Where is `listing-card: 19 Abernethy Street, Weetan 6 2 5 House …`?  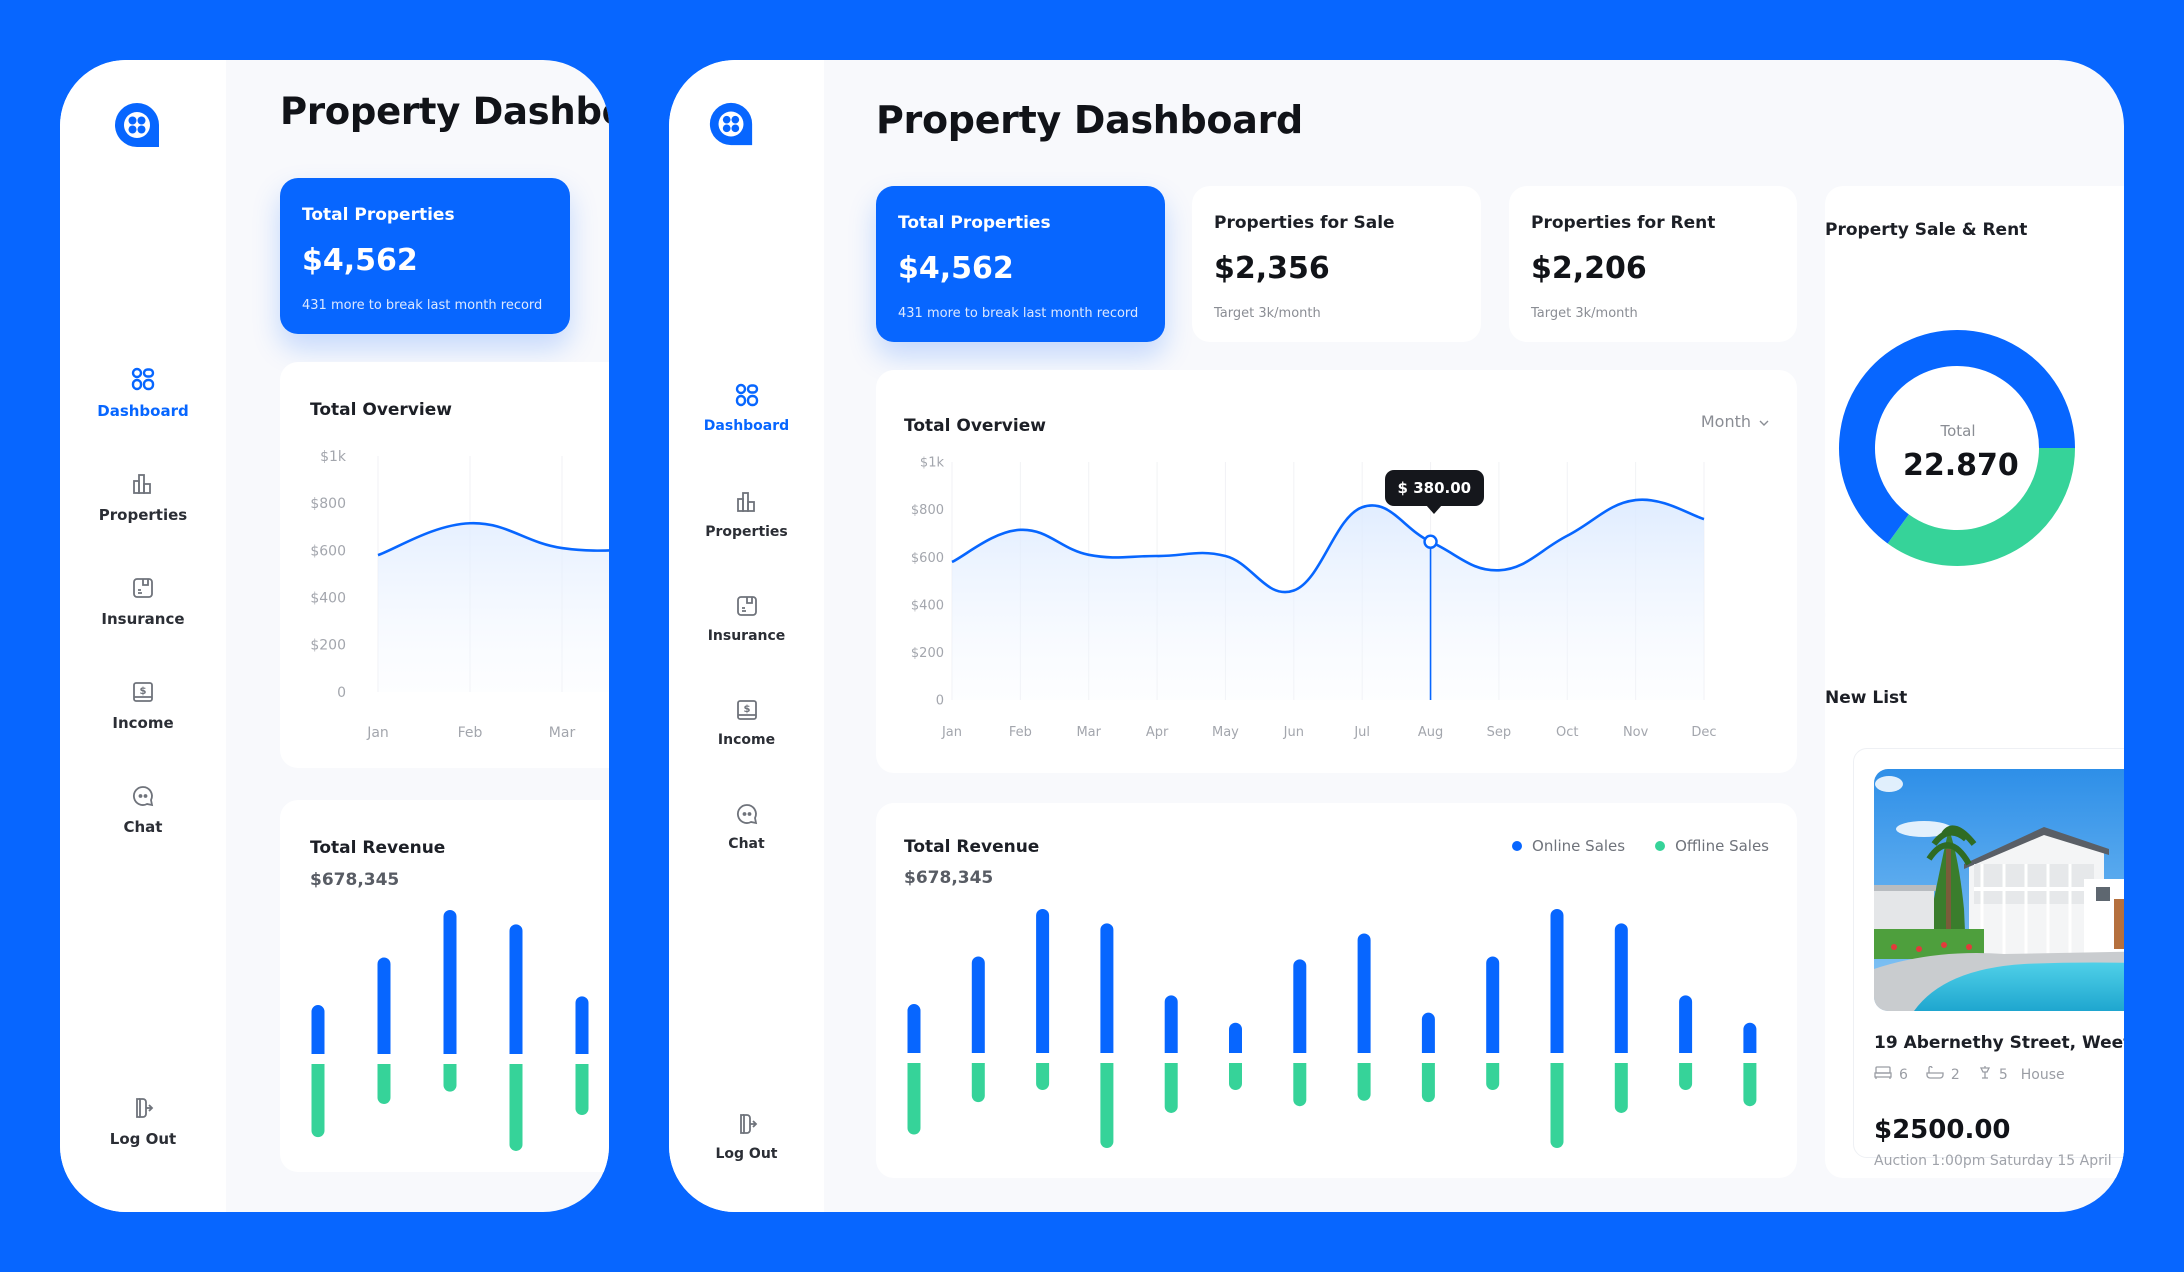
listing-card: 19 Abernethy Street, Weetan 6 2 5 House … is located at coordinates (1988, 958).